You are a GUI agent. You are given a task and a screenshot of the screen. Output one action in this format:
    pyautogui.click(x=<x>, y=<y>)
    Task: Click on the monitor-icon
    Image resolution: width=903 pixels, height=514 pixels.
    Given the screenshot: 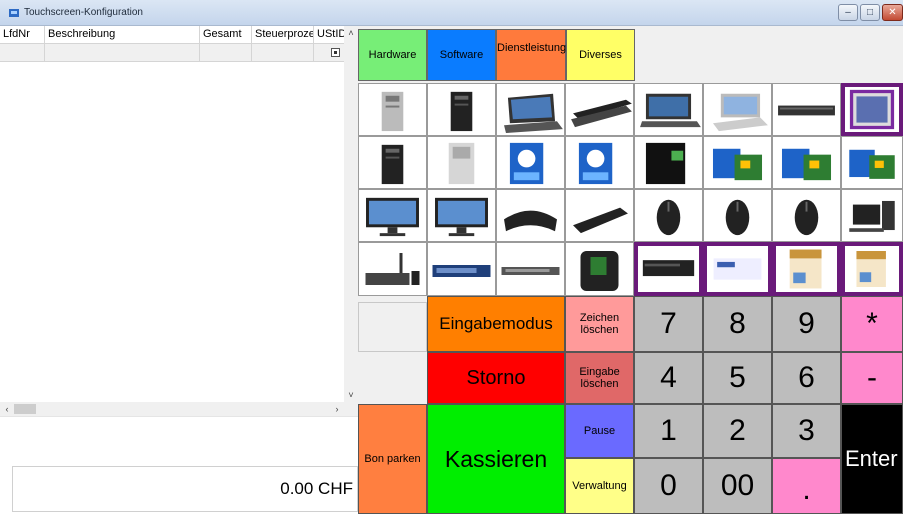 What is the action you would take?
    pyautogui.click(x=461, y=217)
    